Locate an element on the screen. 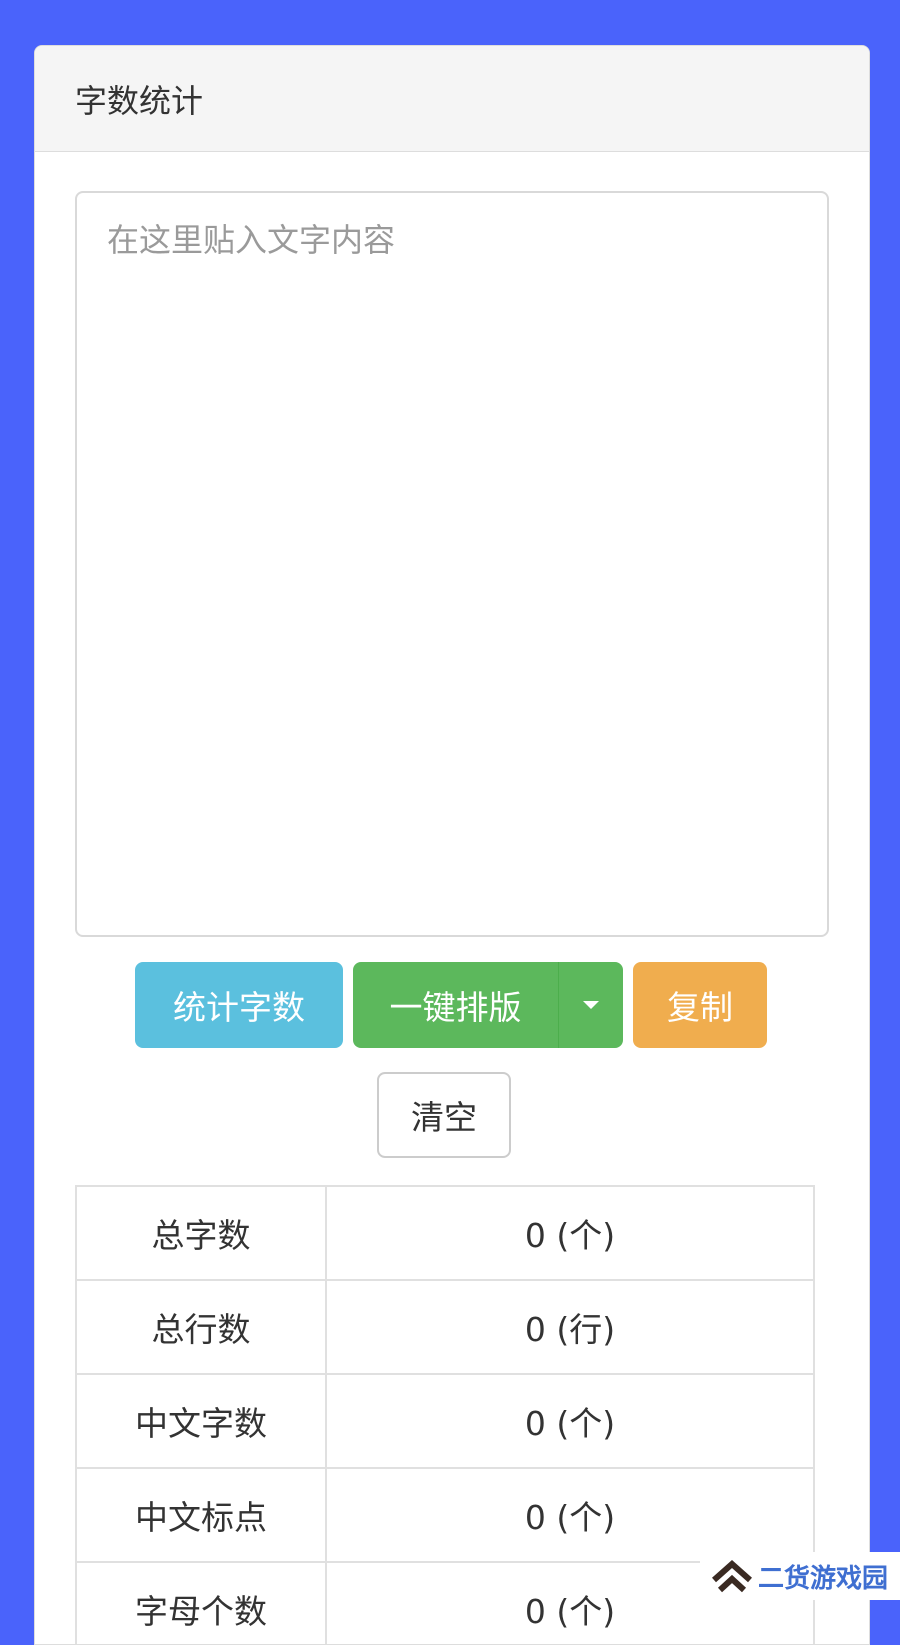  table-row: 总行数 0 (行) is located at coordinates (445, 1327).